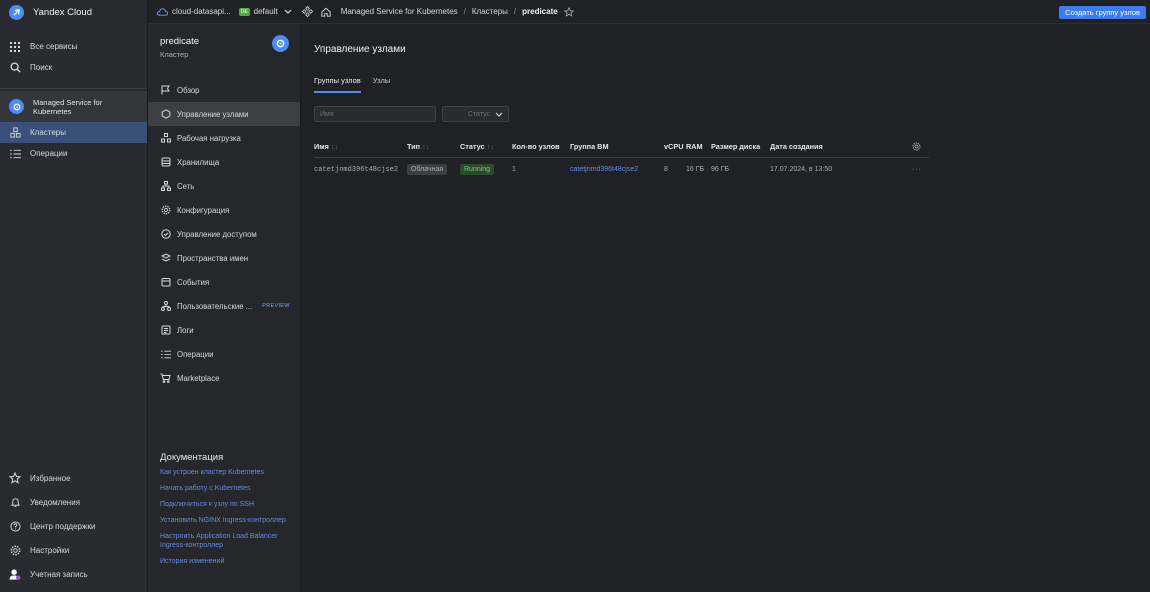 The height and width of the screenshot is (592, 1150). What do you see at coordinates (224, 210) in the screenshot?
I see `menu-configuration: Конфигурация` at bounding box center [224, 210].